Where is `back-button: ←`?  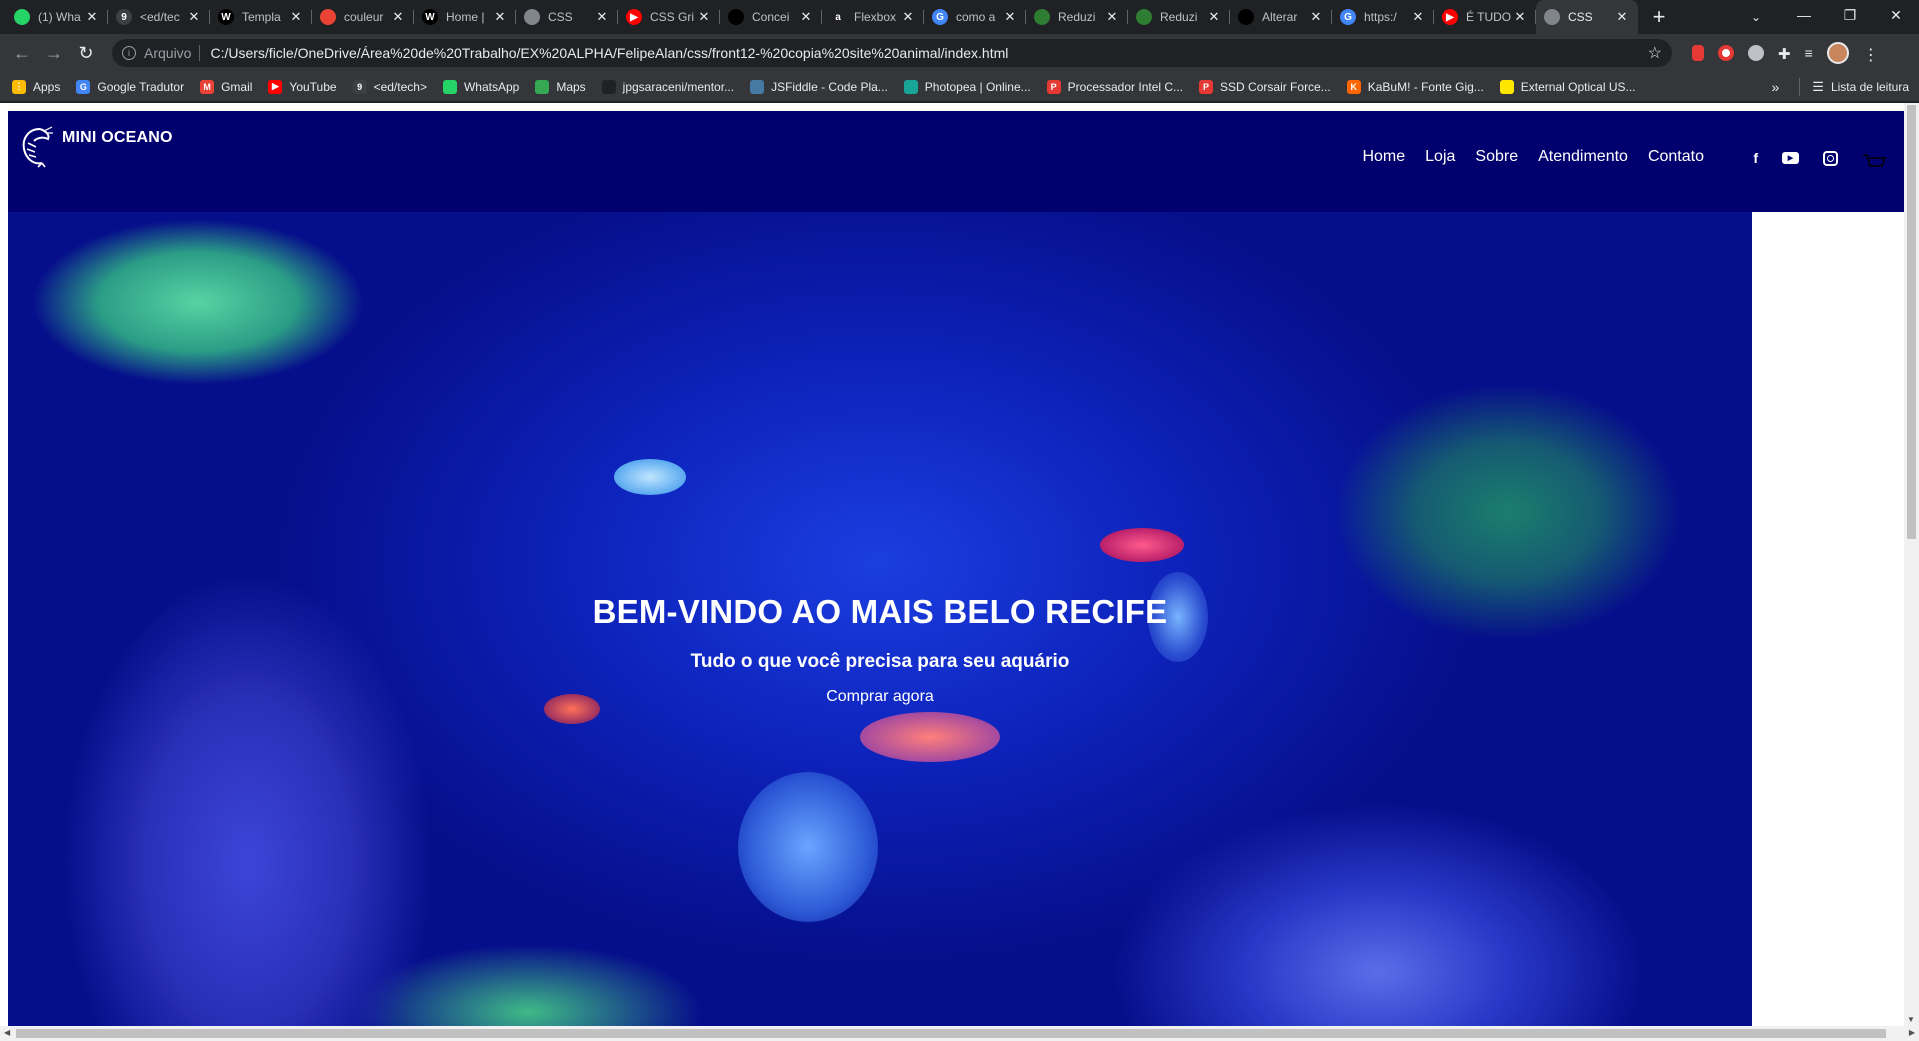
back-button: ← is located at coordinates (22, 53).